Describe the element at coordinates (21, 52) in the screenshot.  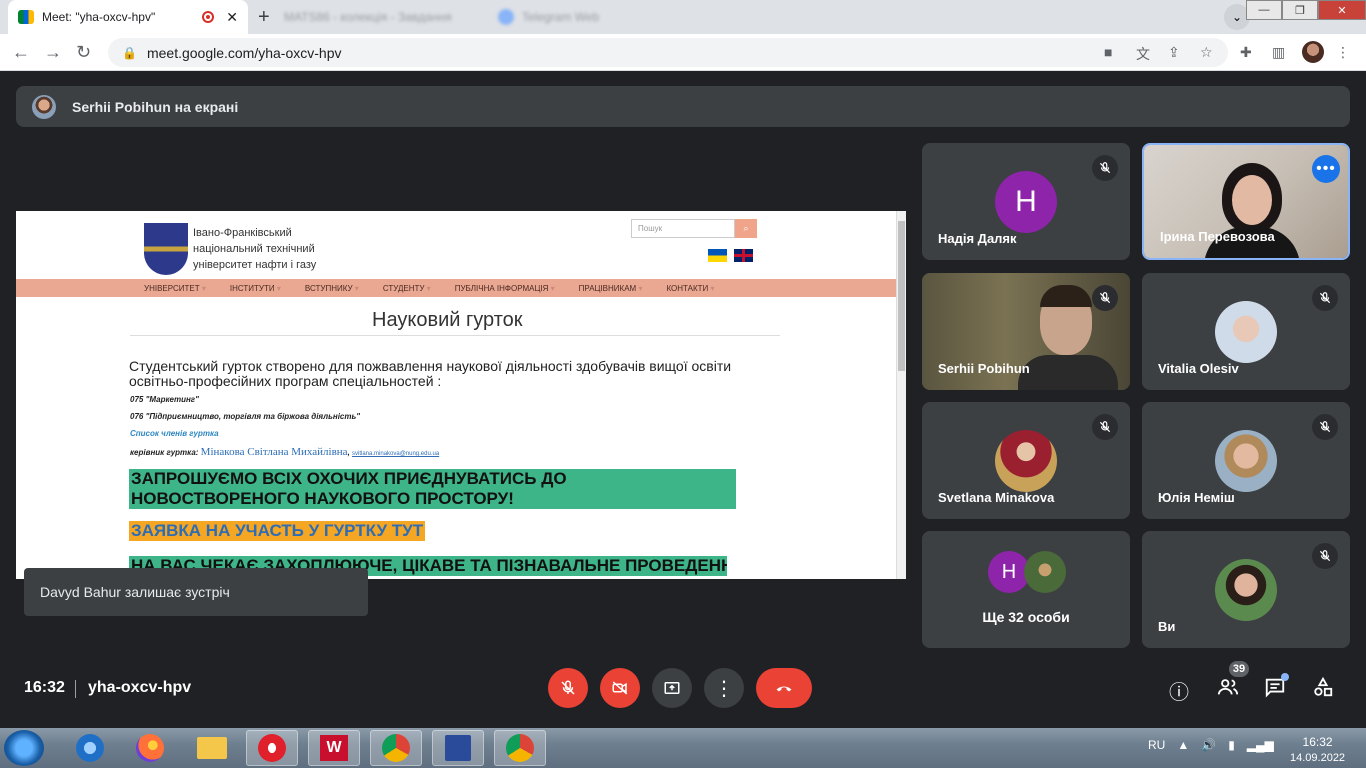
I see `back-button: ←` at that location.